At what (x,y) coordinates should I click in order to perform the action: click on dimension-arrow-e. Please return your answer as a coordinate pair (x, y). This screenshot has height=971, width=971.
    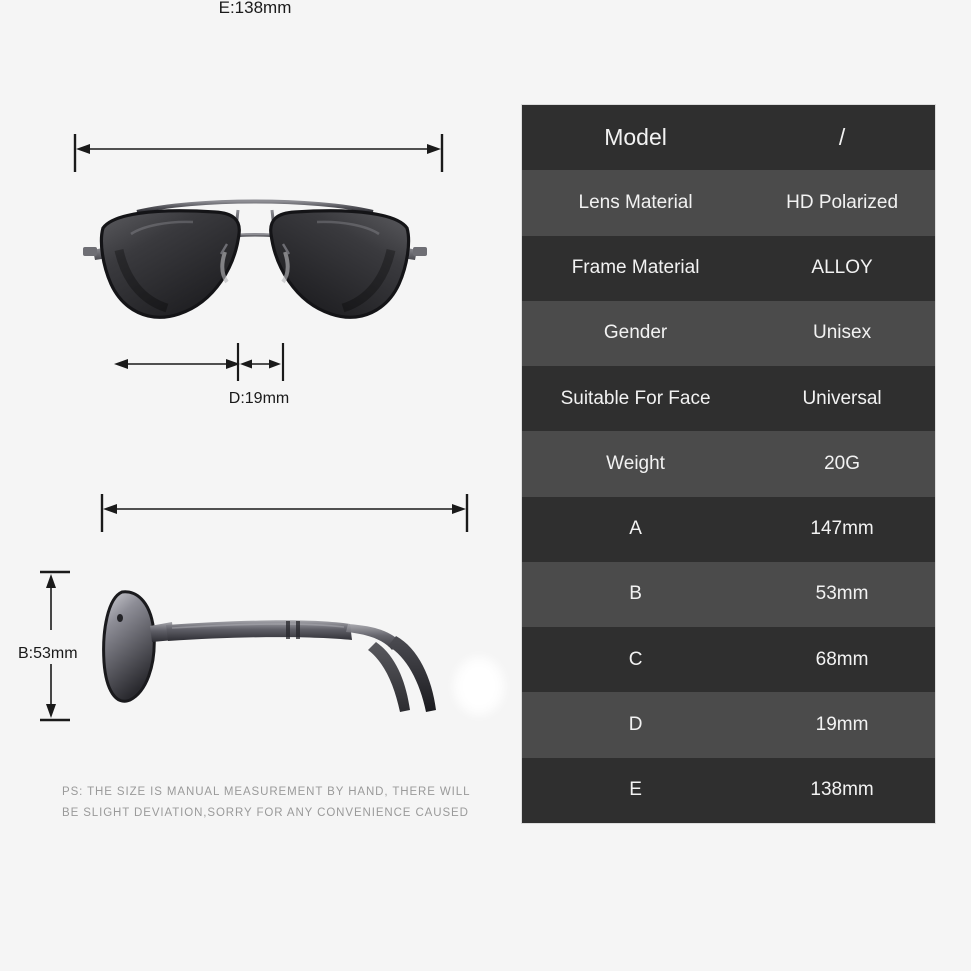
    Looking at the image, I should click on (284, 513).